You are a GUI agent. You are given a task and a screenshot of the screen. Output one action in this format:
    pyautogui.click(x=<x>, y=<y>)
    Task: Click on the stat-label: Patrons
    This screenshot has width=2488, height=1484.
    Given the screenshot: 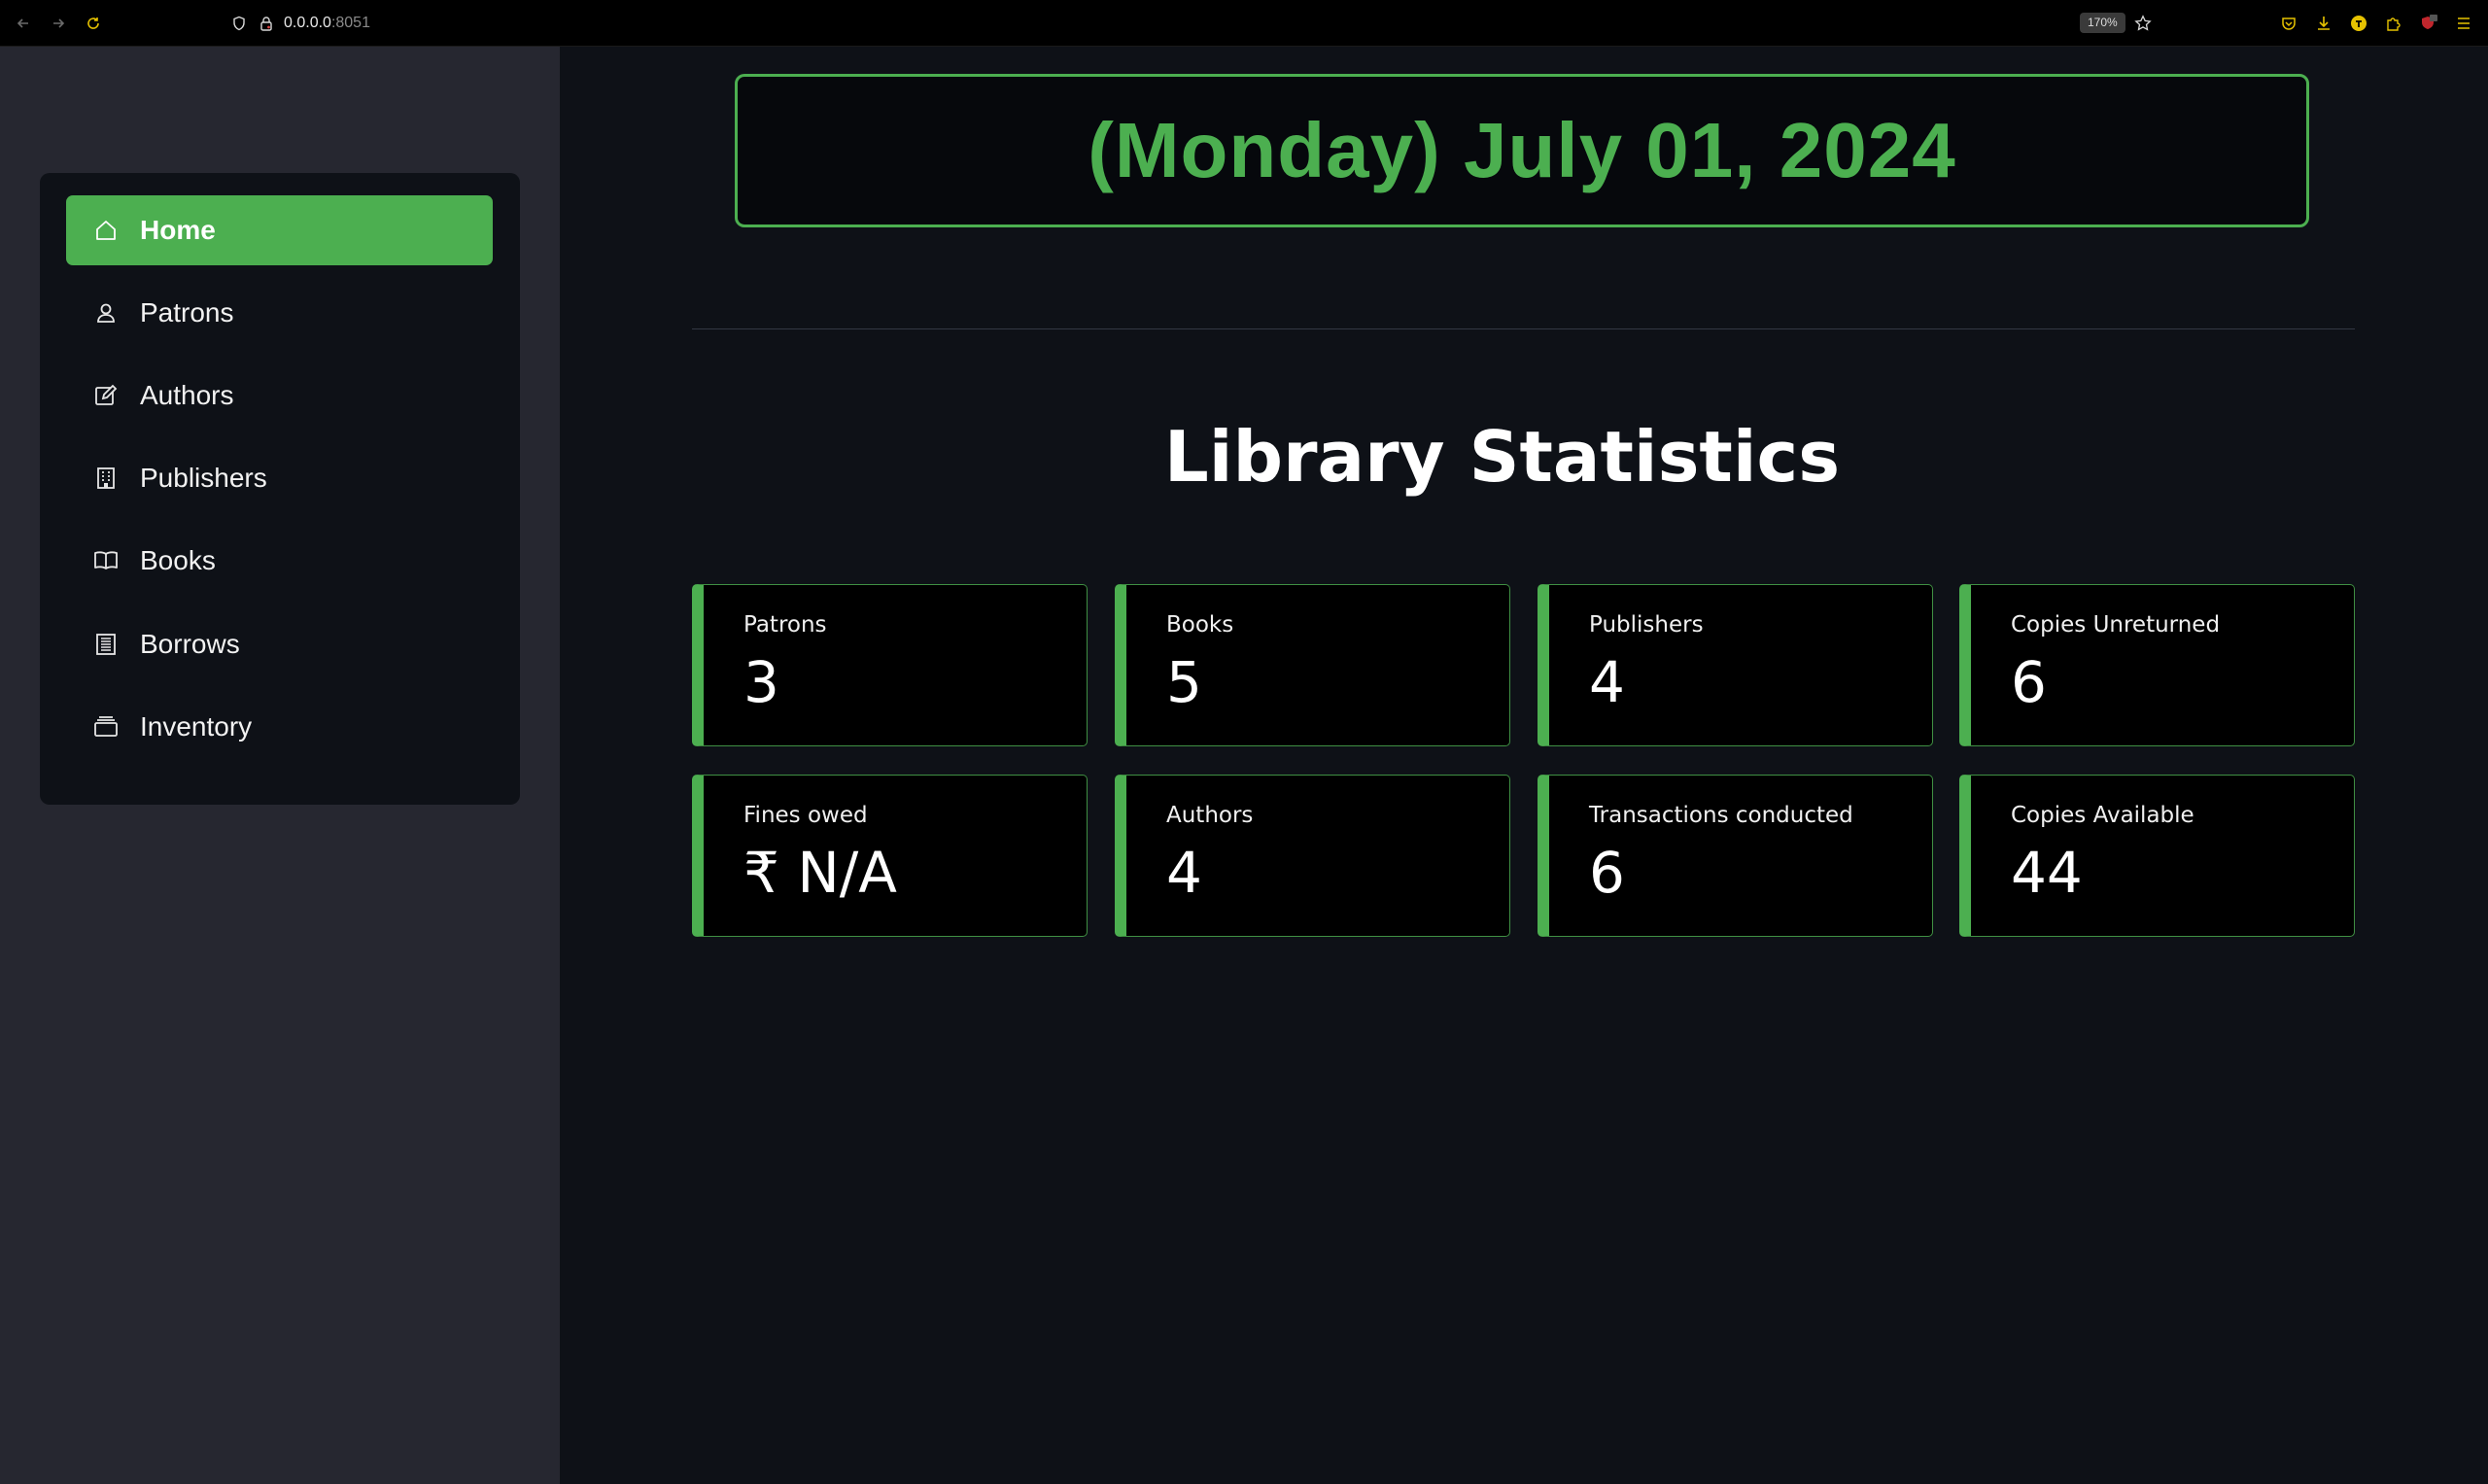 What is the action you would take?
    pyautogui.click(x=785, y=625)
    